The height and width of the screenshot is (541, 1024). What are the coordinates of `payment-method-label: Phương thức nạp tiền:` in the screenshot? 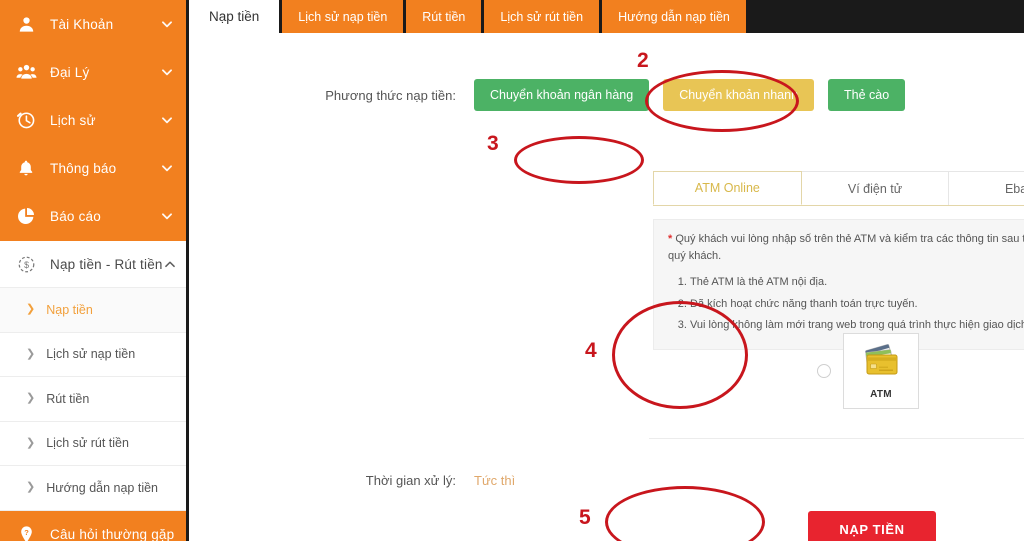 It's located at (390, 95).